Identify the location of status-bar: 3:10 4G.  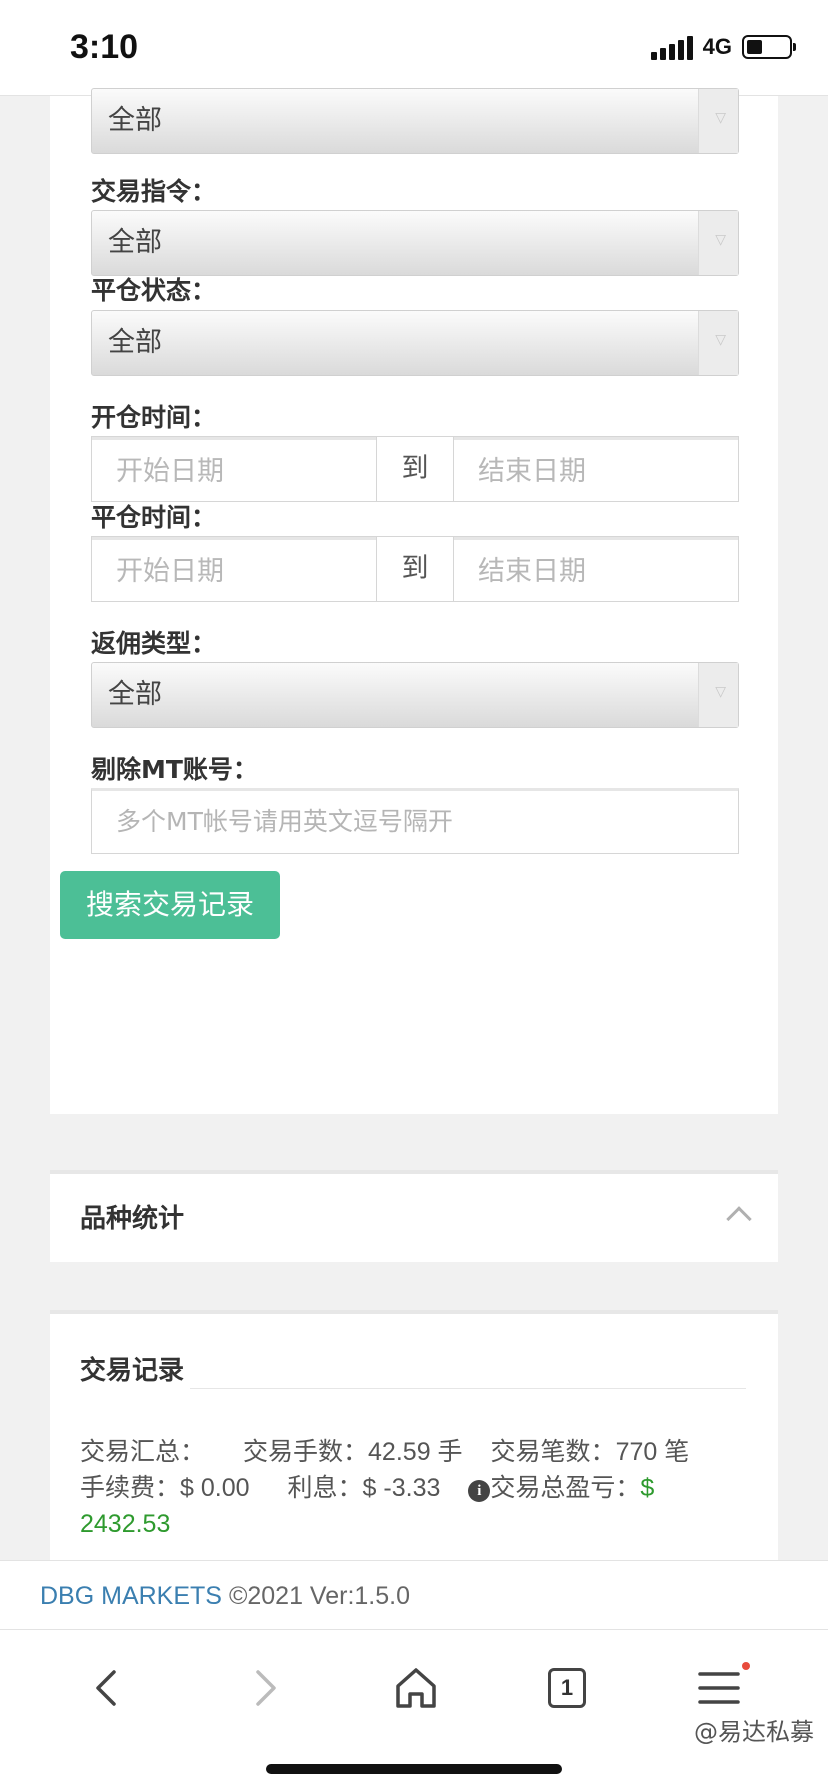
(414, 48).